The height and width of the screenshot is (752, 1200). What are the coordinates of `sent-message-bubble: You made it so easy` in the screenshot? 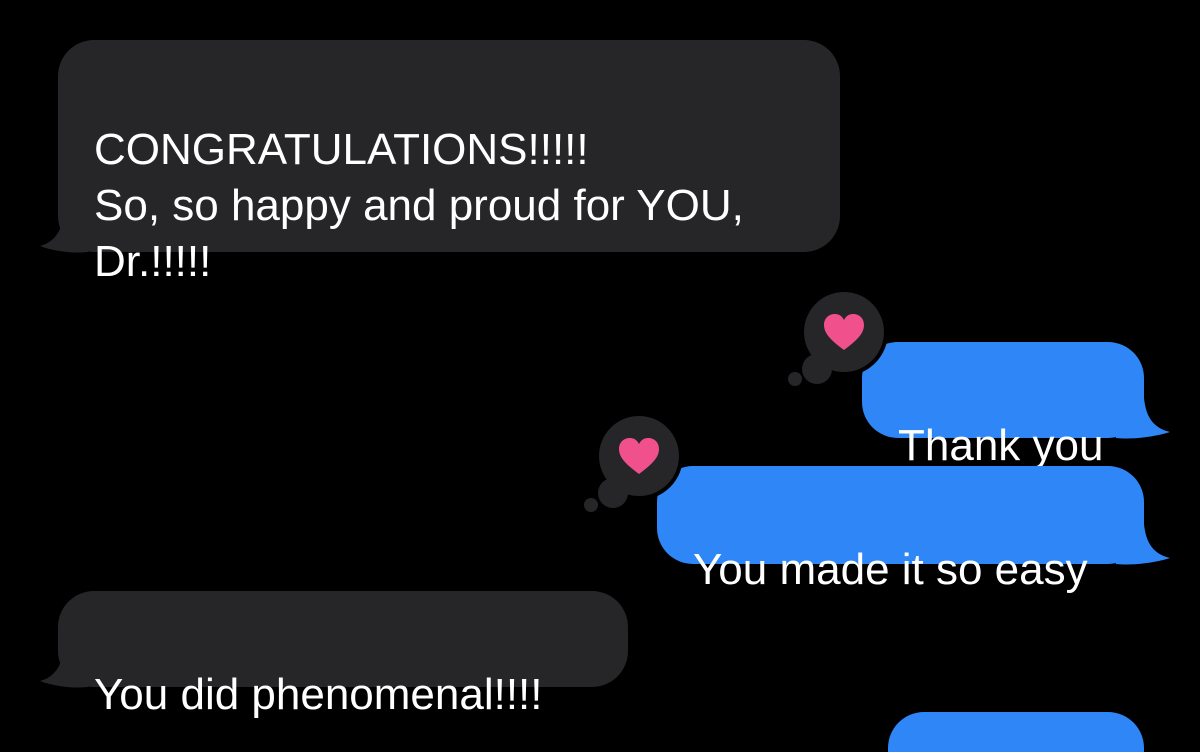 It's located at (900, 530).